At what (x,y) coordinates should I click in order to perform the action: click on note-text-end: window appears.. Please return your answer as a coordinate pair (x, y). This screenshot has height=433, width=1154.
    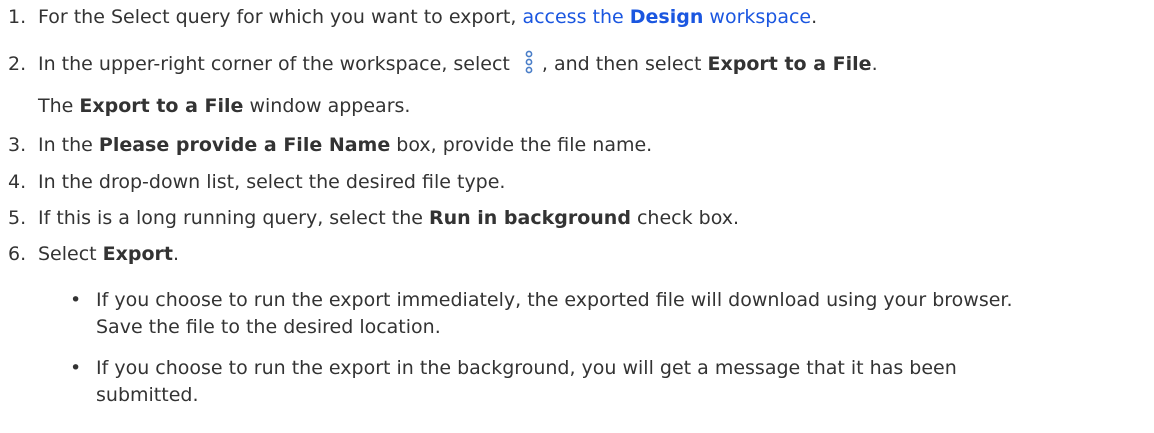
    Looking at the image, I should click on (327, 106).